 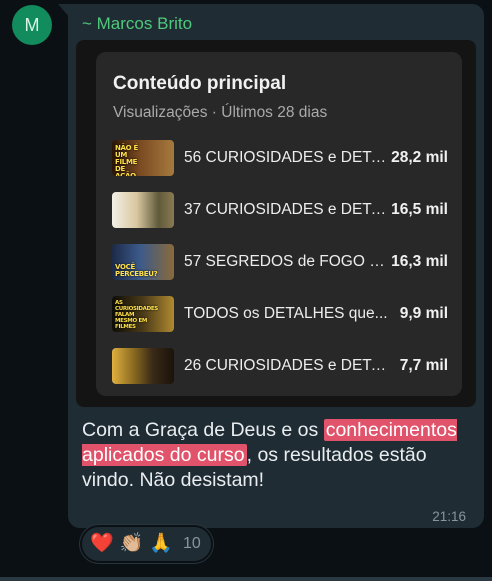 I want to click on list-item: 37 CURIOSIDADES e DETALHES 16,5 mil, so click(x=282, y=210).